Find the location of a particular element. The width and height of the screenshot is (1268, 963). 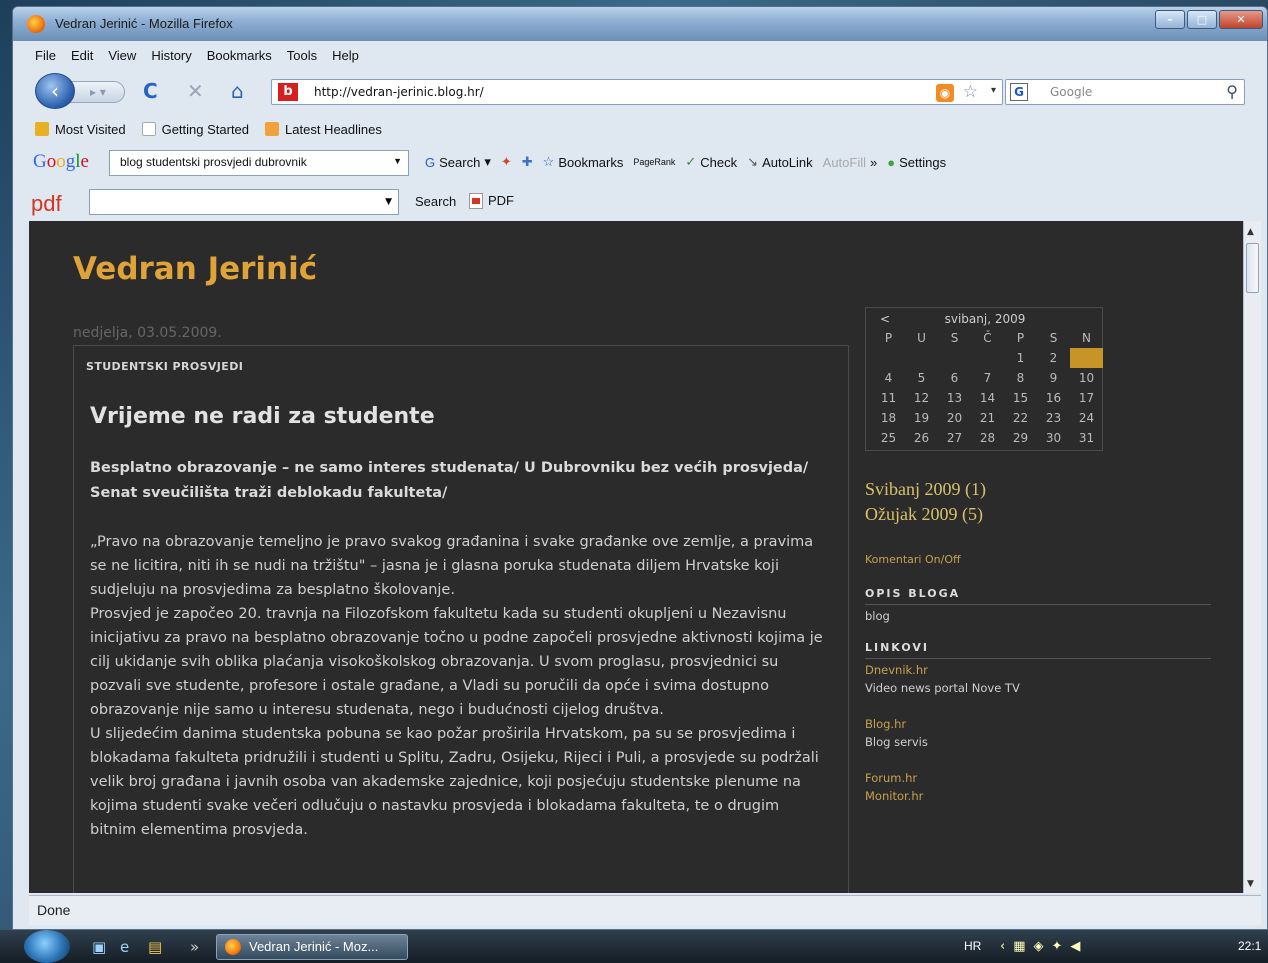

scroll-up-icon: ▲ is located at coordinates (1250, 232).